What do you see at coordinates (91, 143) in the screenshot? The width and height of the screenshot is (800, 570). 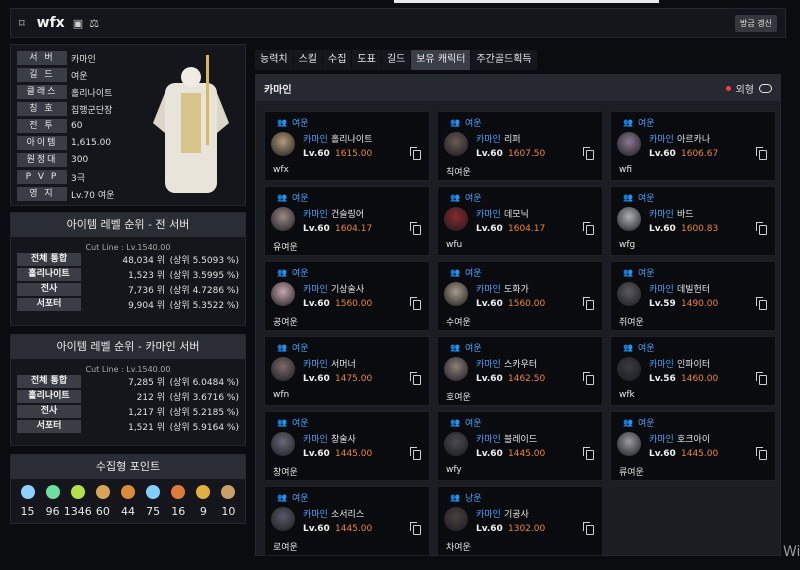 I see `profile-value: 1,615.00` at bounding box center [91, 143].